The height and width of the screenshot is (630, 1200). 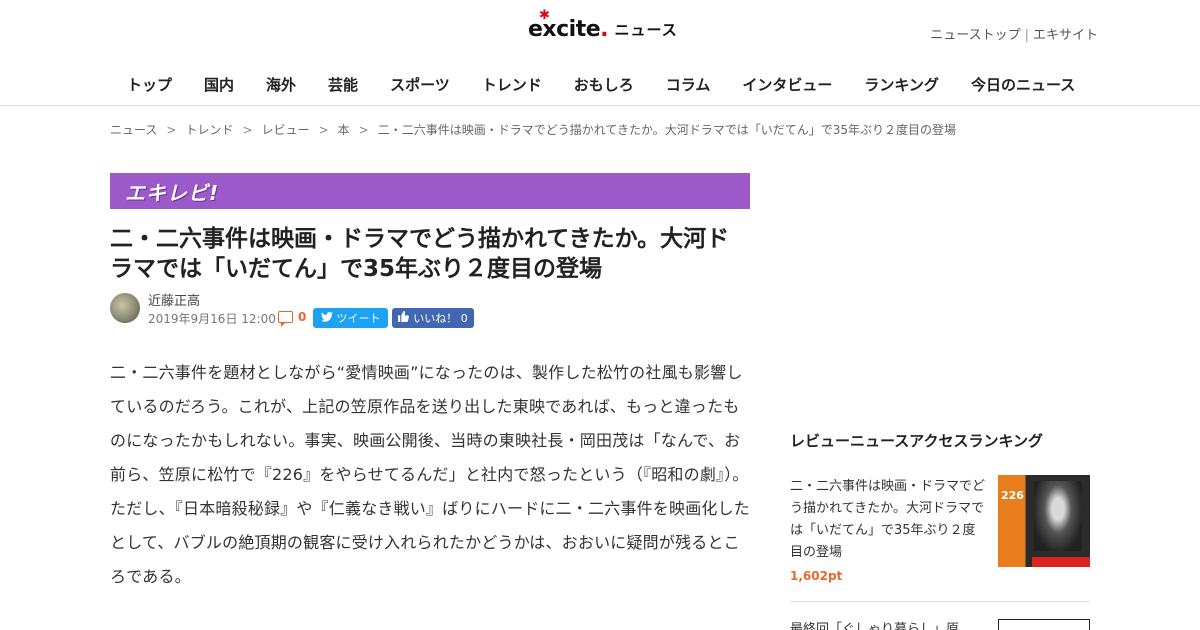 I want to click on logo-suffix: ニュース, so click(x=646, y=29).